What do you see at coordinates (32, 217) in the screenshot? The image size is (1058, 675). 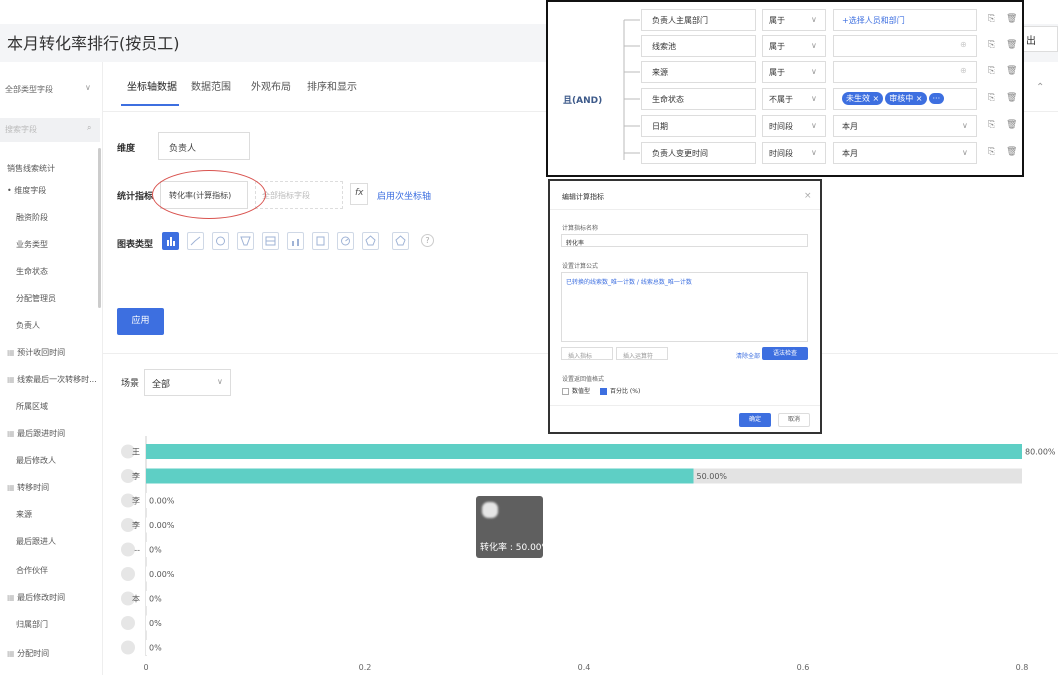 I see `sidebar-item: 融资阶段` at bounding box center [32, 217].